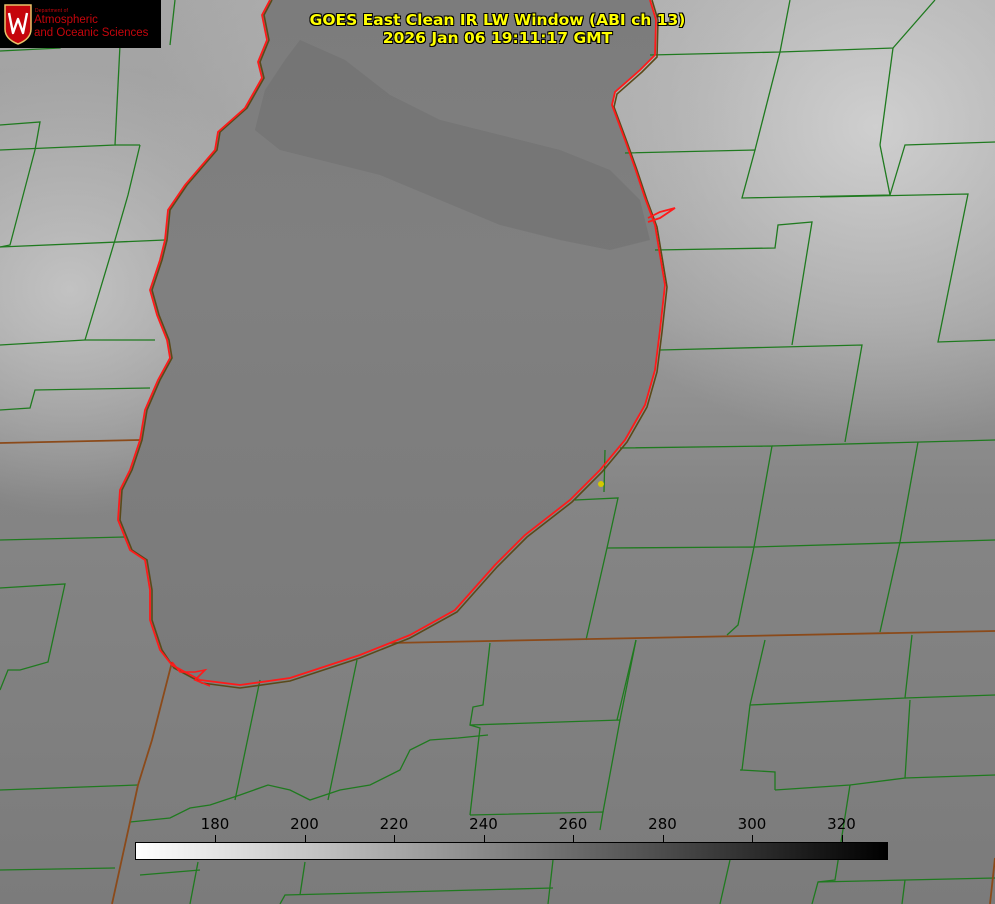 The width and height of the screenshot is (995, 904). I want to click on colorbar-tick-label: 220, so click(394, 824).